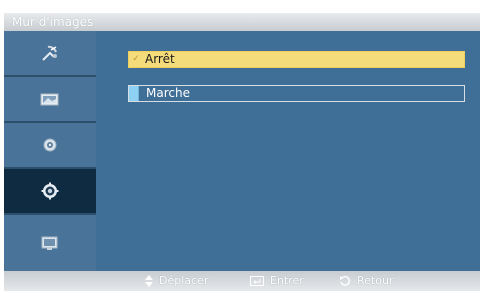 Image resolution: width=486 pixels, height=300 pixels. Describe the element at coordinates (242, 281) in the screenshot. I see `key-hints-bar: Déplacer Entrer Retour` at that location.